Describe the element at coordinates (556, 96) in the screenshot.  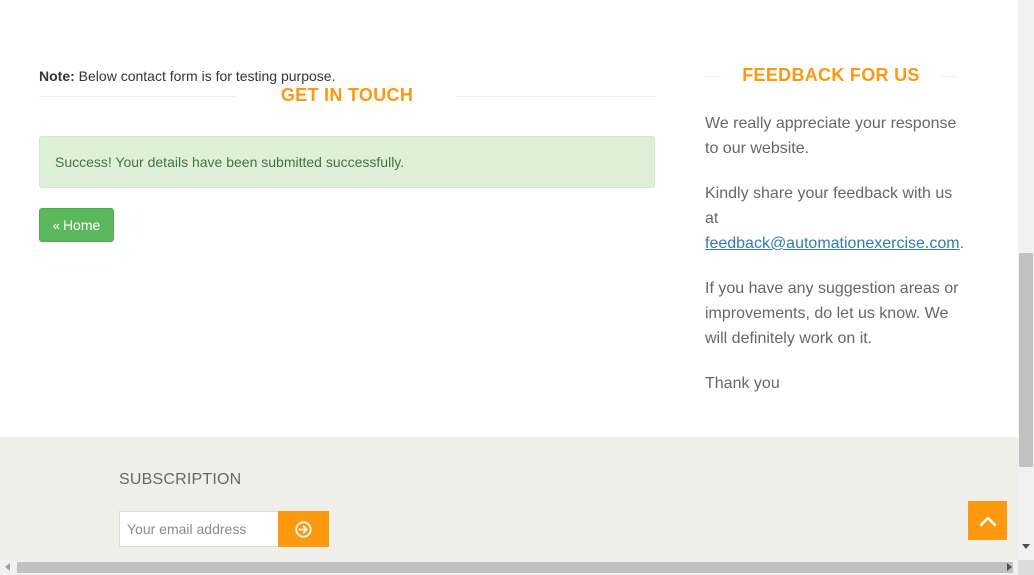
I see `heading-divider-right` at that location.